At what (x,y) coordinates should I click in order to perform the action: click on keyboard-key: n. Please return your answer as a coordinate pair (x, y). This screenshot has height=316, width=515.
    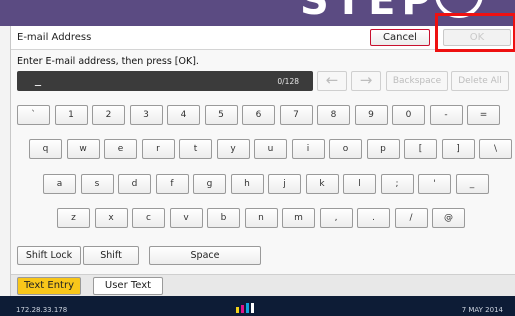
    Looking at the image, I should click on (261, 218).